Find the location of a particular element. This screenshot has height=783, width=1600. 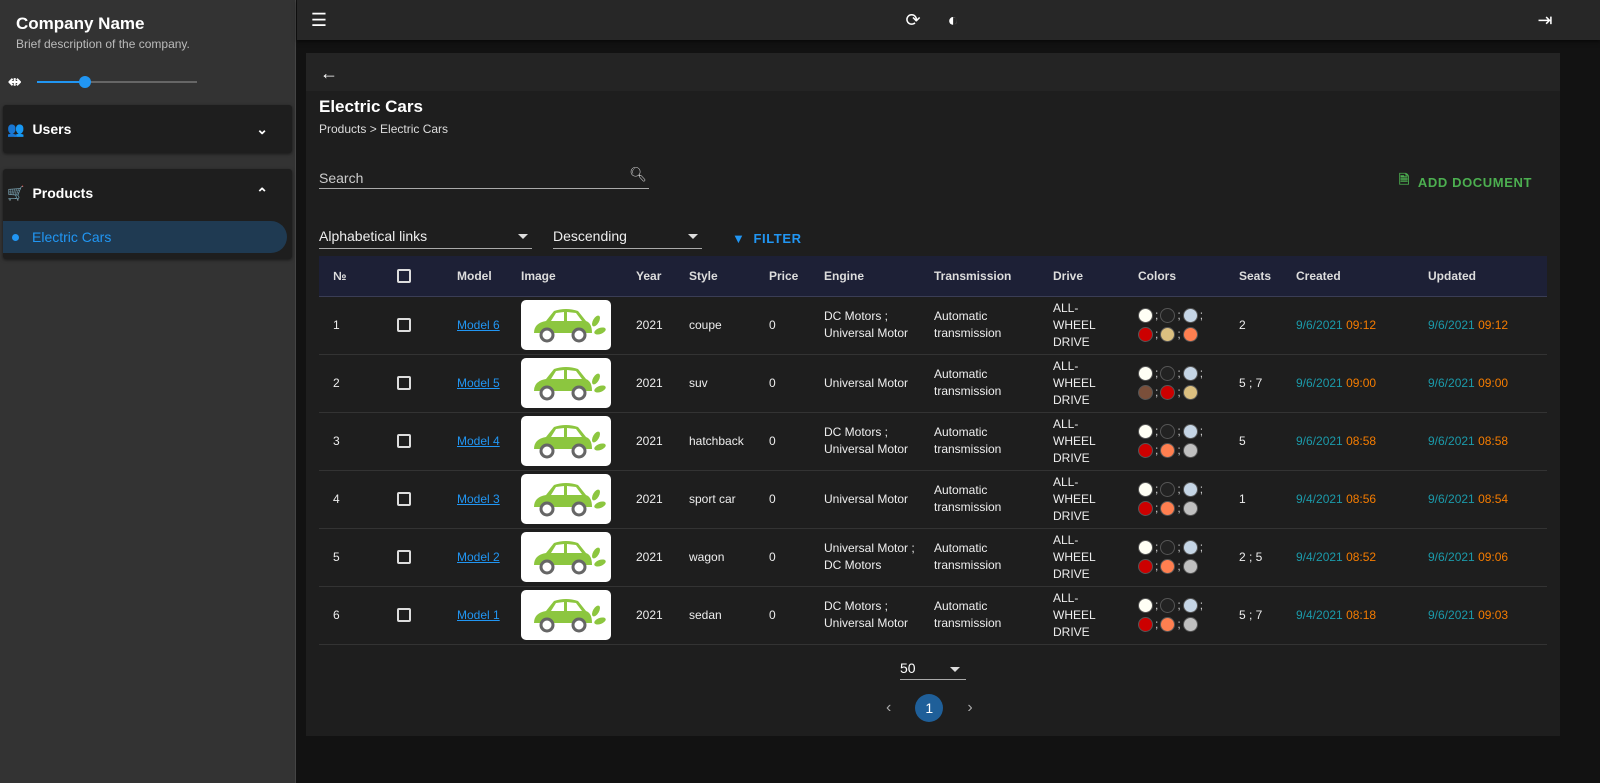

updated-time: 09:12 is located at coordinates (1493, 324).